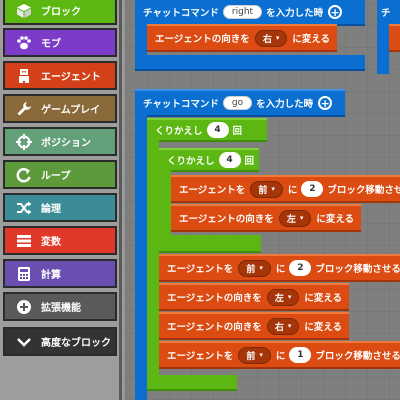 The image size is (400, 400). I want to click on cat-variables: 変数, so click(60, 240).